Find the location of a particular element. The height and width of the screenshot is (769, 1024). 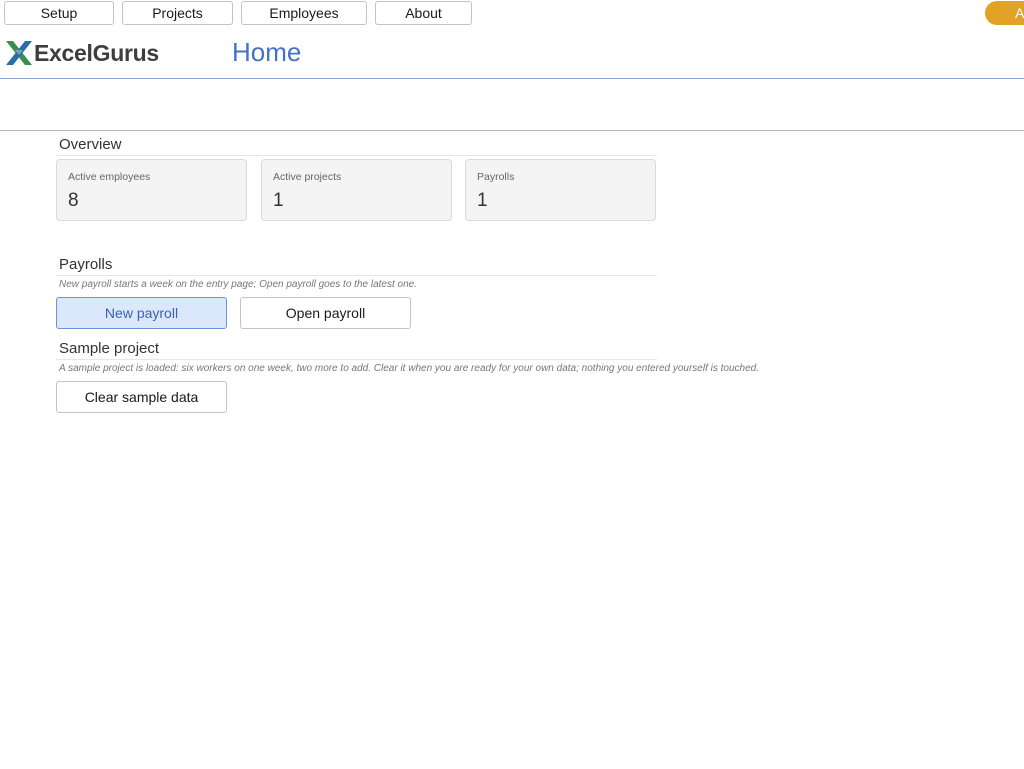

clear-sample-data-button: Clear sample data is located at coordinates (141, 397).